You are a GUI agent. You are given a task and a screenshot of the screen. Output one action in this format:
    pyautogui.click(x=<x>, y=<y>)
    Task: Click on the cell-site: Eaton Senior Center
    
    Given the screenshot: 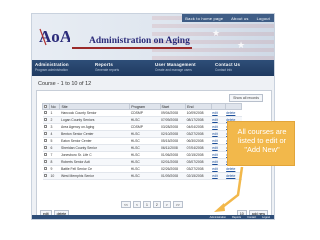 What is the action you would take?
    pyautogui.click(x=94, y=141)
    